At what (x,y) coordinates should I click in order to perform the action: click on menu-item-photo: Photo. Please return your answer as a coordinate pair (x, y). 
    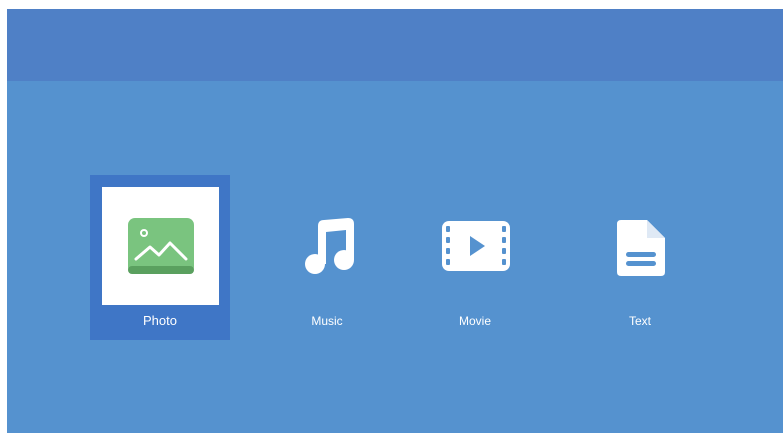
    Looking at the image, I should click on (160, 257).